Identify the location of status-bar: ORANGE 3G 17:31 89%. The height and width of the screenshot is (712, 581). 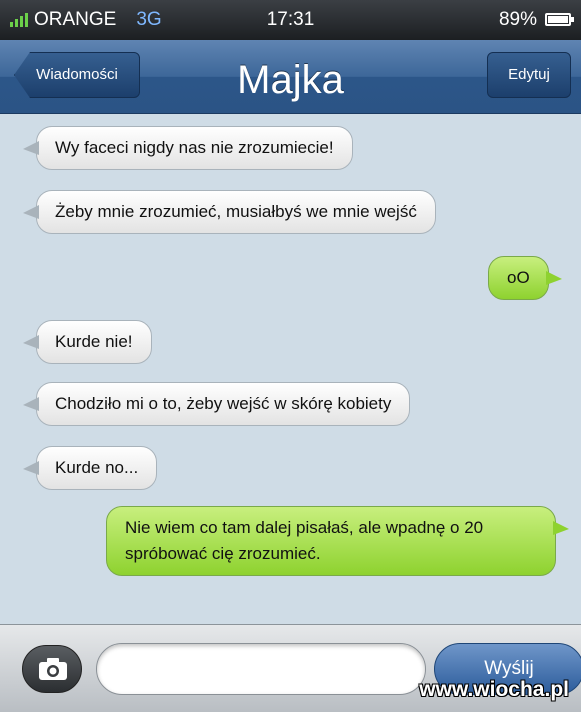
(290, 20).